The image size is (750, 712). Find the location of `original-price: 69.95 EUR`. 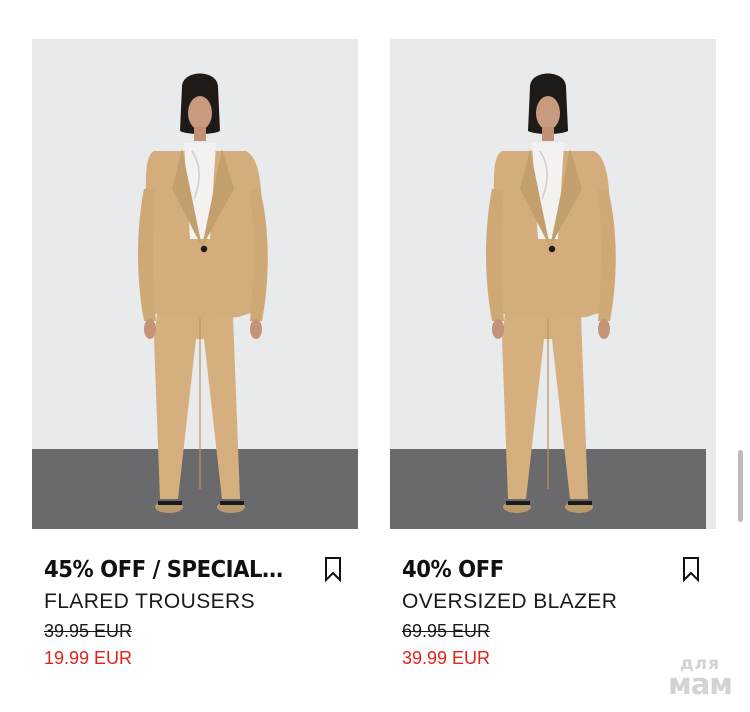

original-price: 69.95 EUR is located at coordinates (446, 631).